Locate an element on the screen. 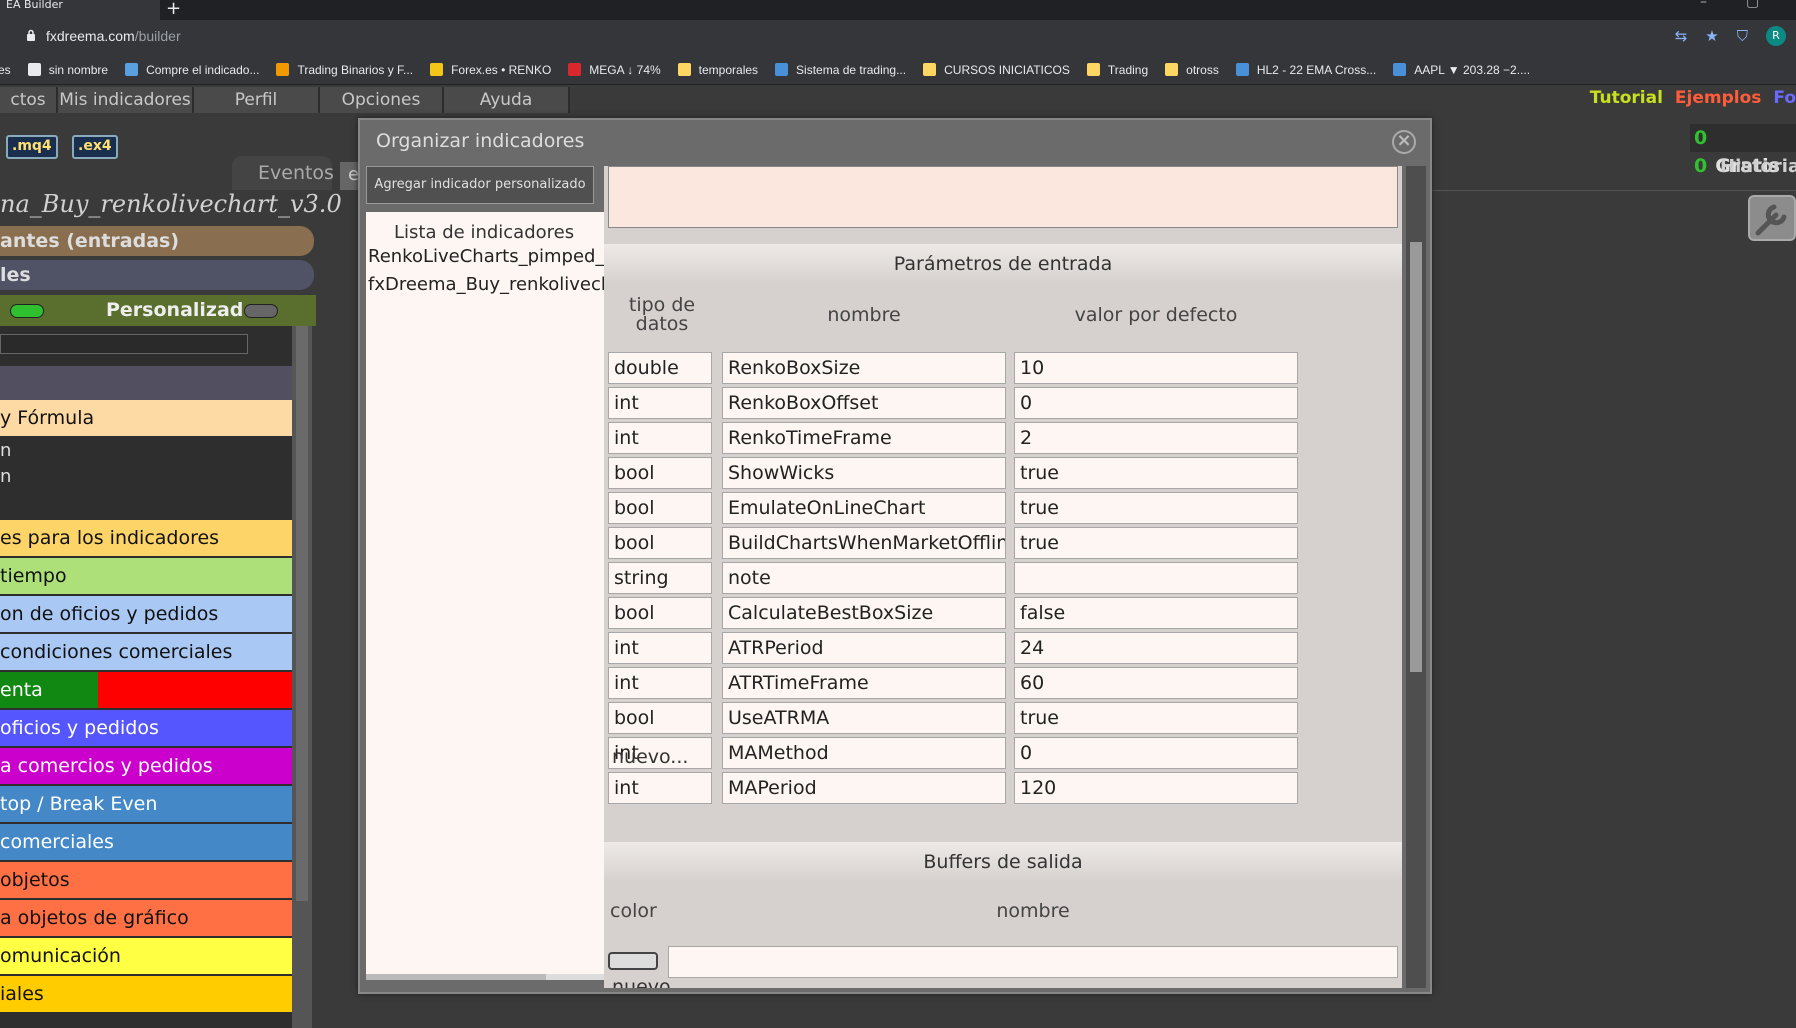 This screenshot has height=1028, width=1796. extension-shield-icon: ⛉ is located at coordinates (1742, 36).